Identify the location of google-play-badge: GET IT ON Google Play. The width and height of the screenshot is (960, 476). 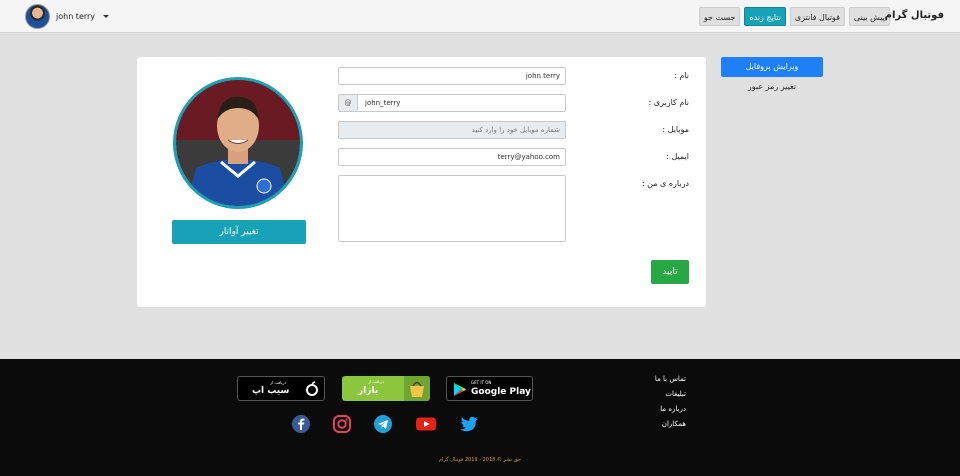
(489, 388).